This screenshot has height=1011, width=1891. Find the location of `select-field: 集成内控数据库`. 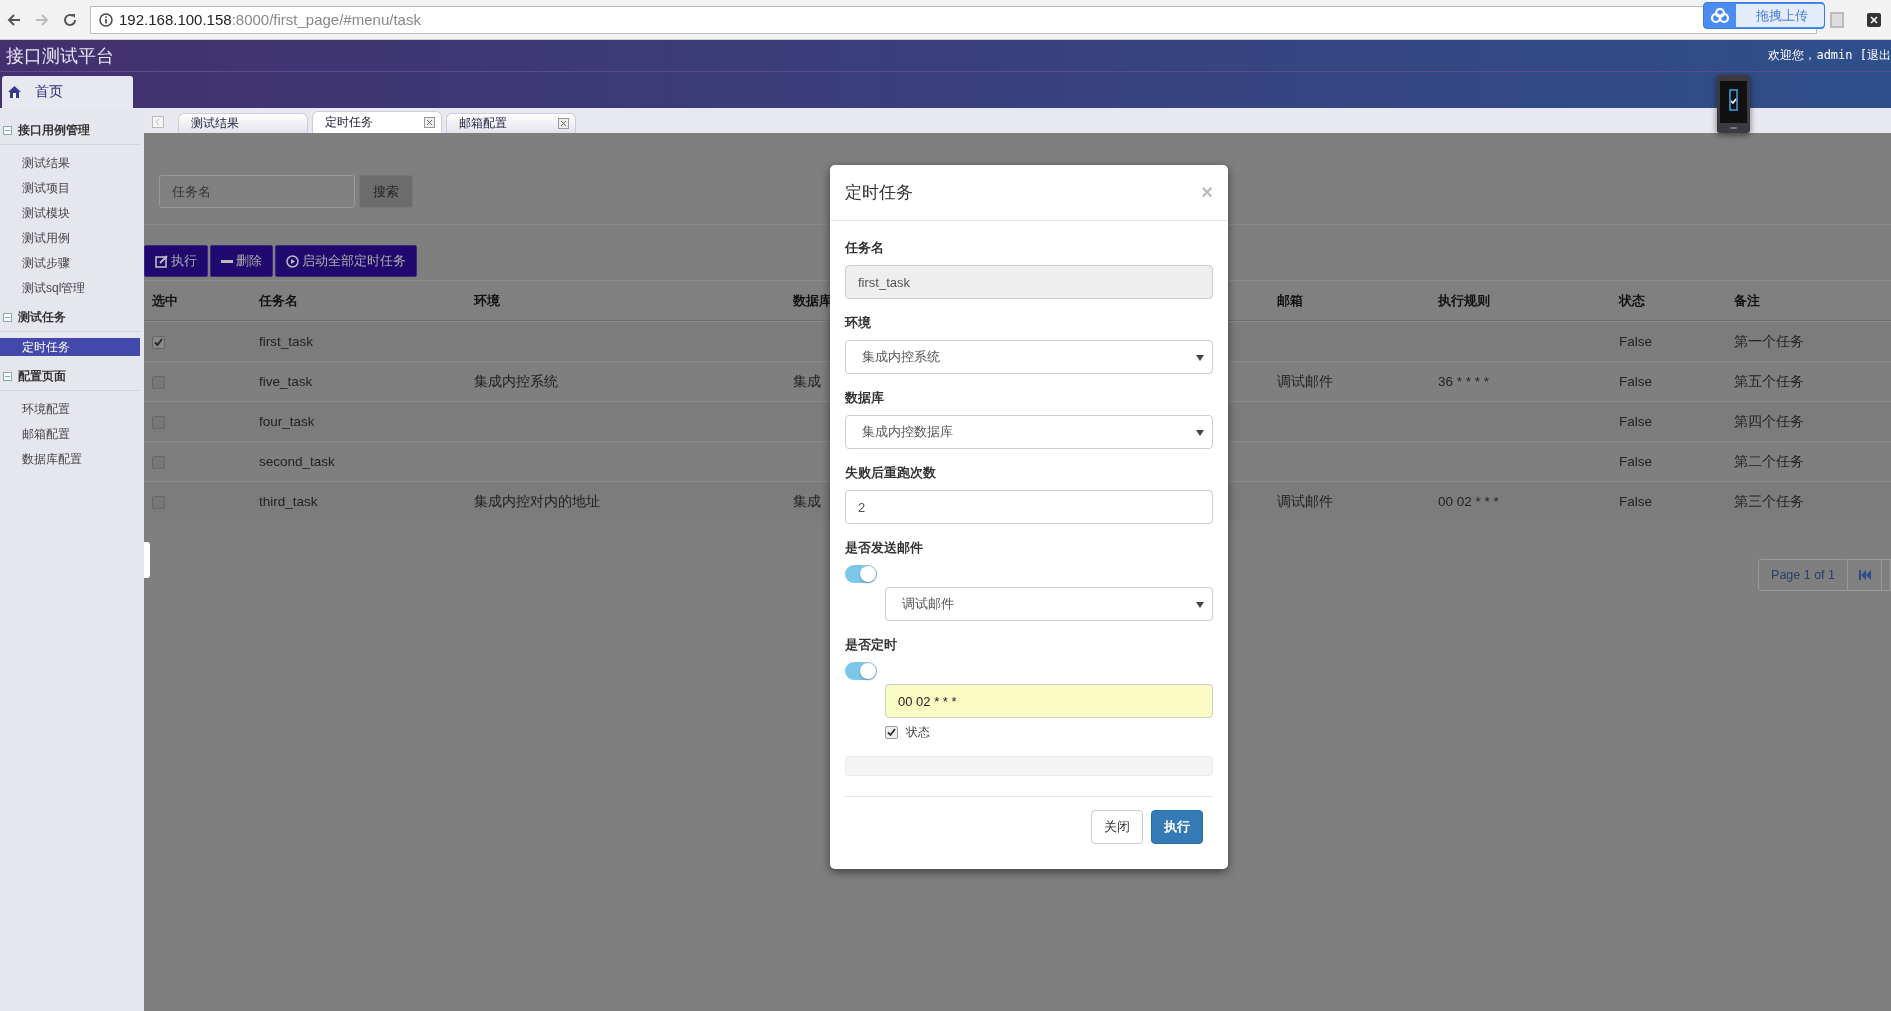

select-field: 集成内控数据库 is located at coordinates (1029, 432).